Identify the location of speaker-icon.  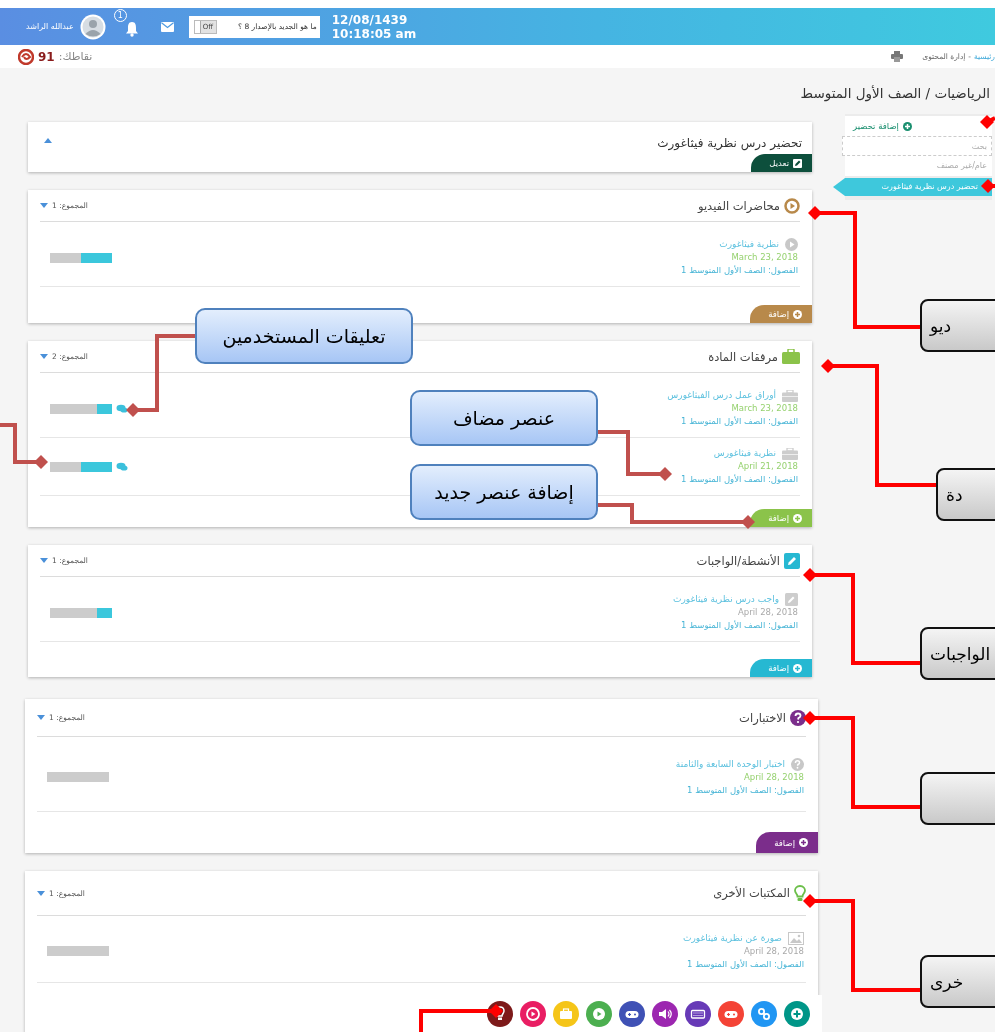
(665, 1013).